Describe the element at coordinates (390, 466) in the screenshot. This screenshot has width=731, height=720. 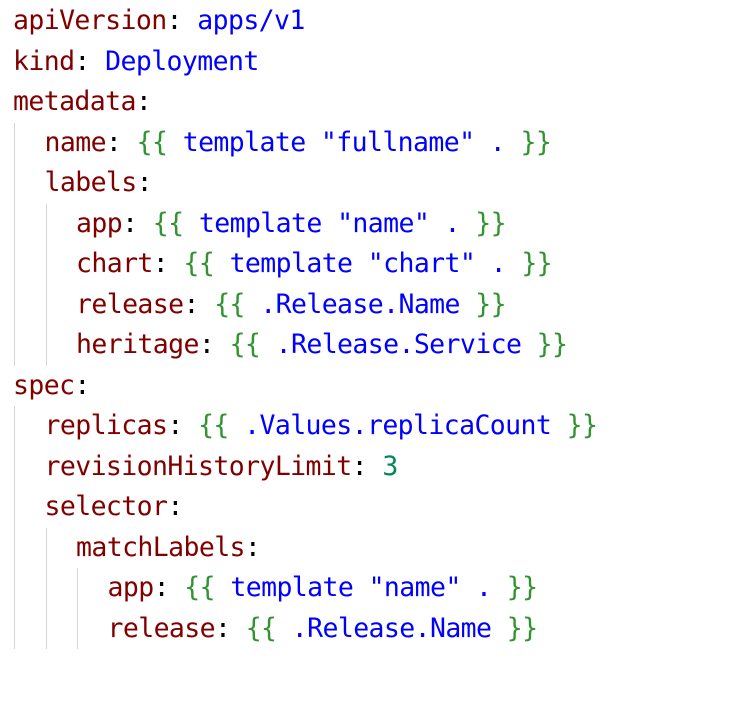
I see `yaml-value: 3` at that location.